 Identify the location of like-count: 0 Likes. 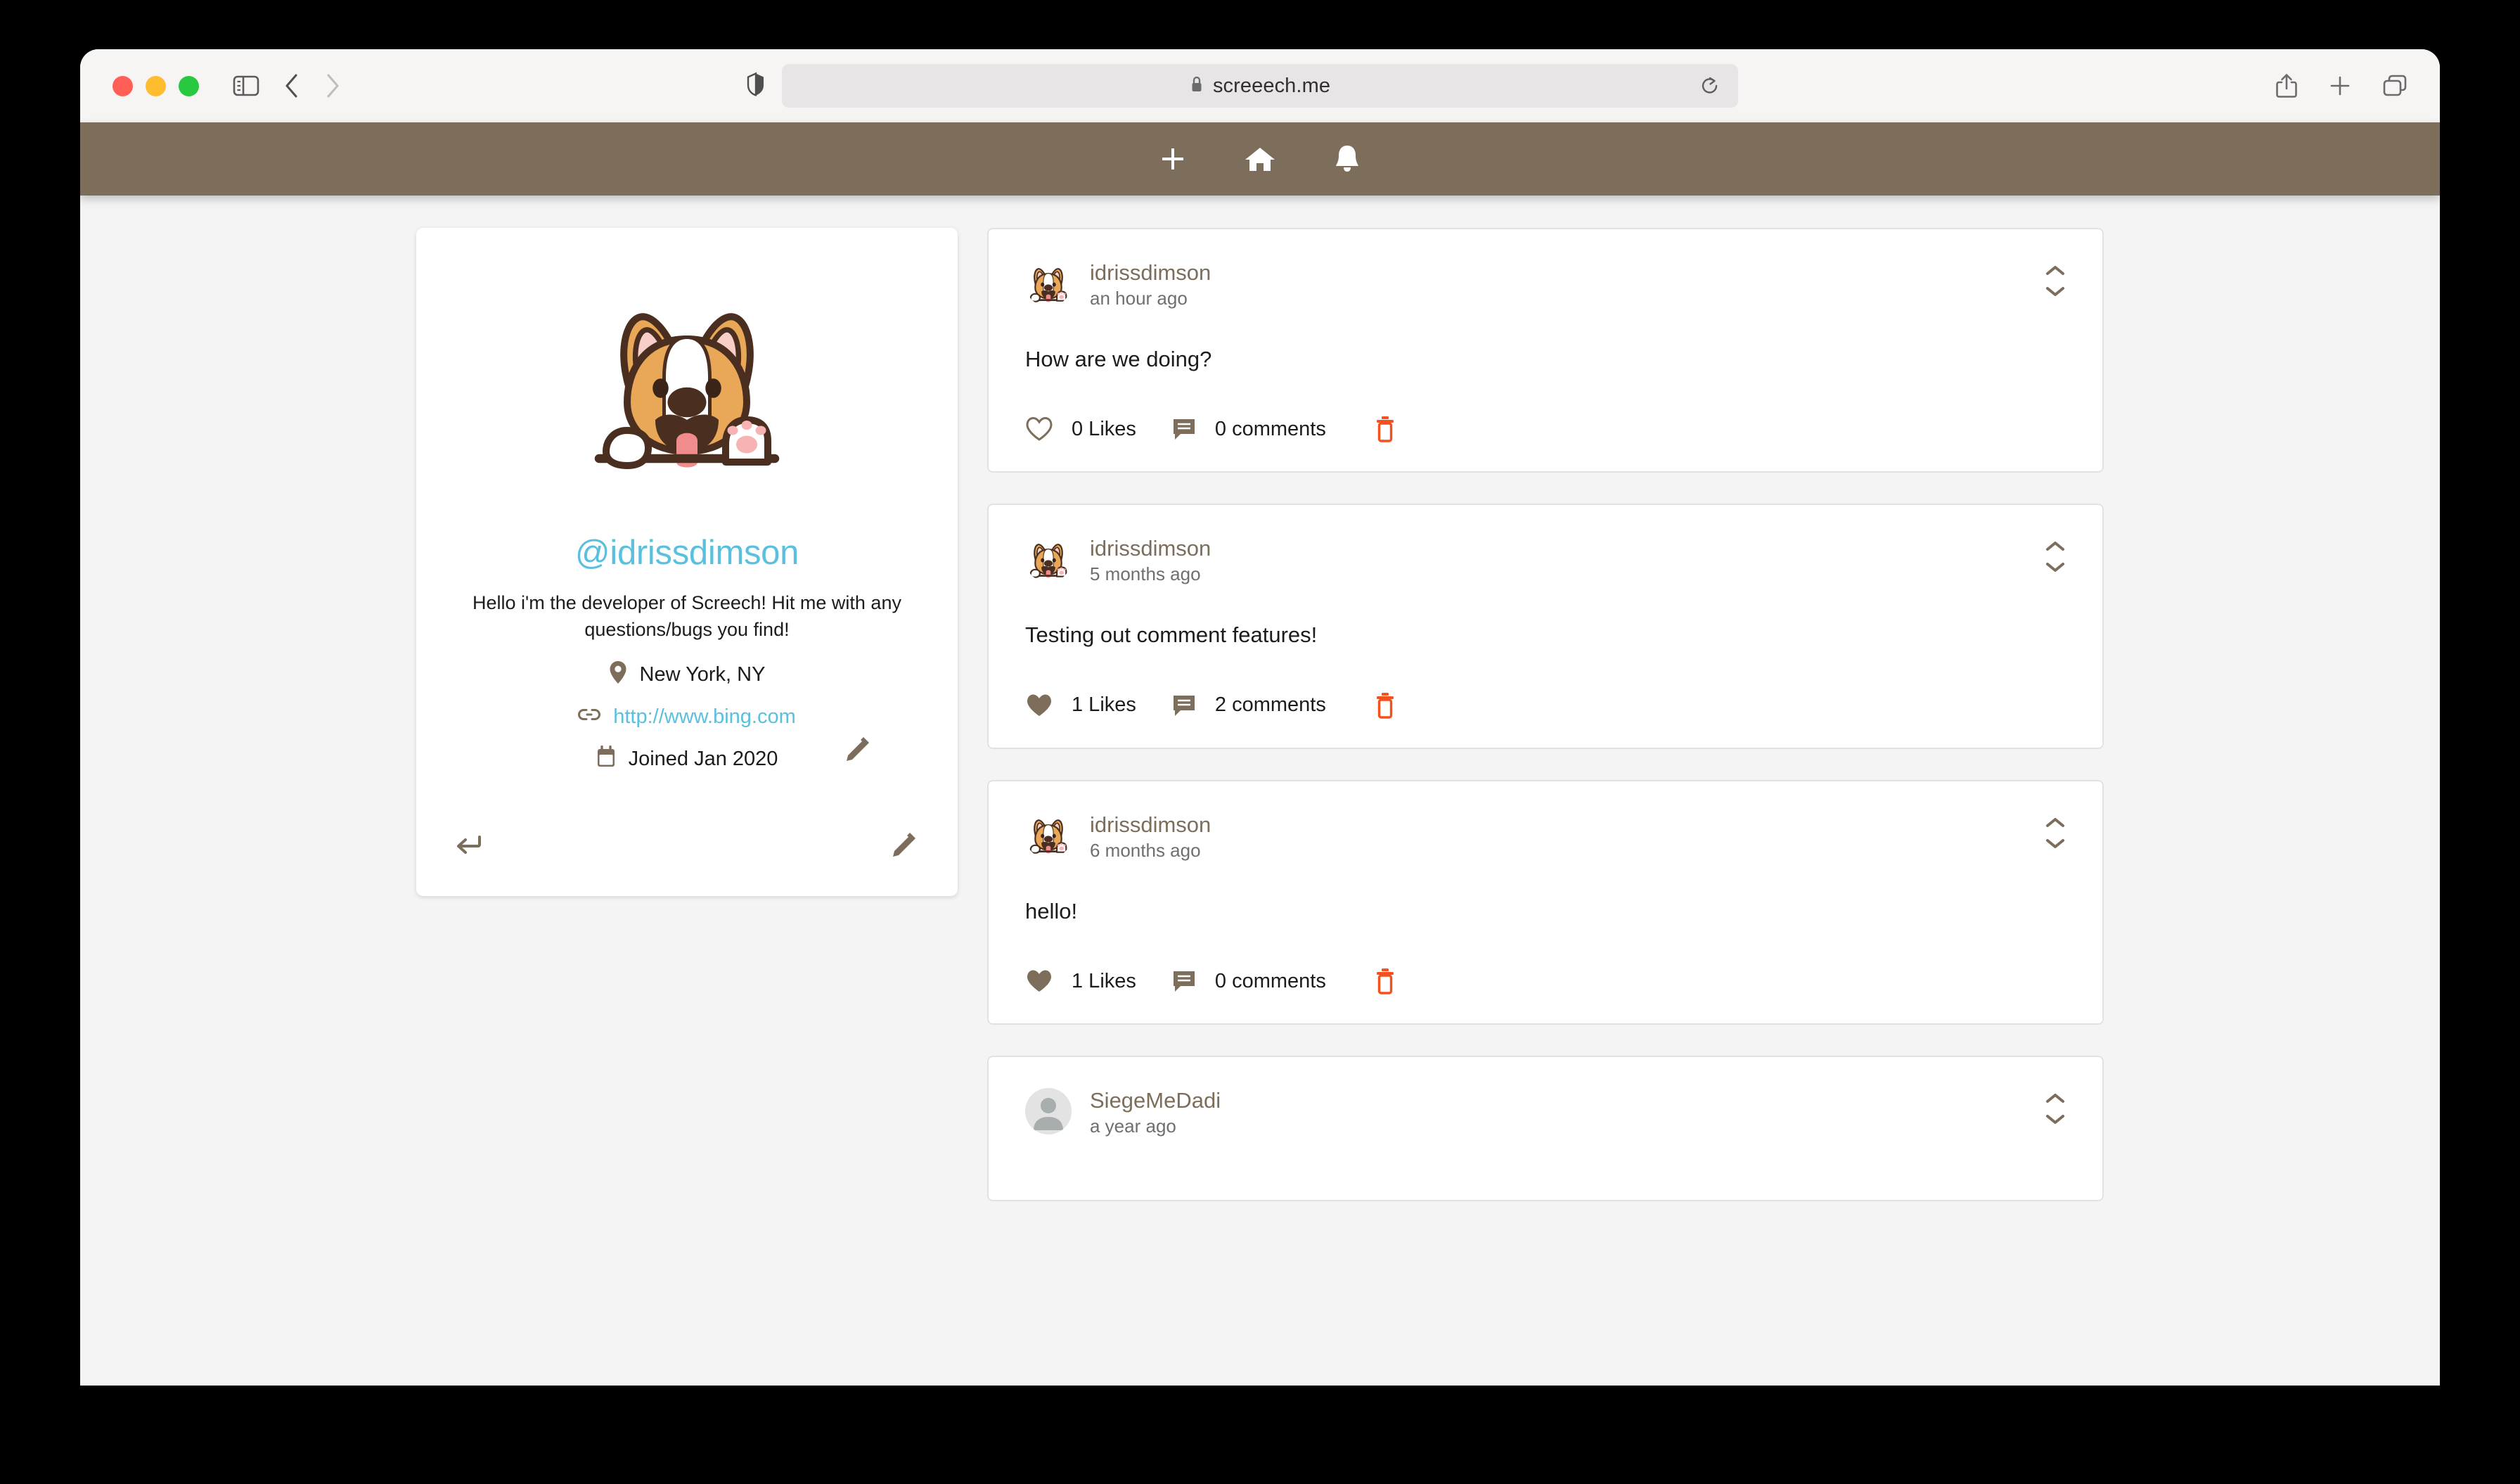
(1104, 429).